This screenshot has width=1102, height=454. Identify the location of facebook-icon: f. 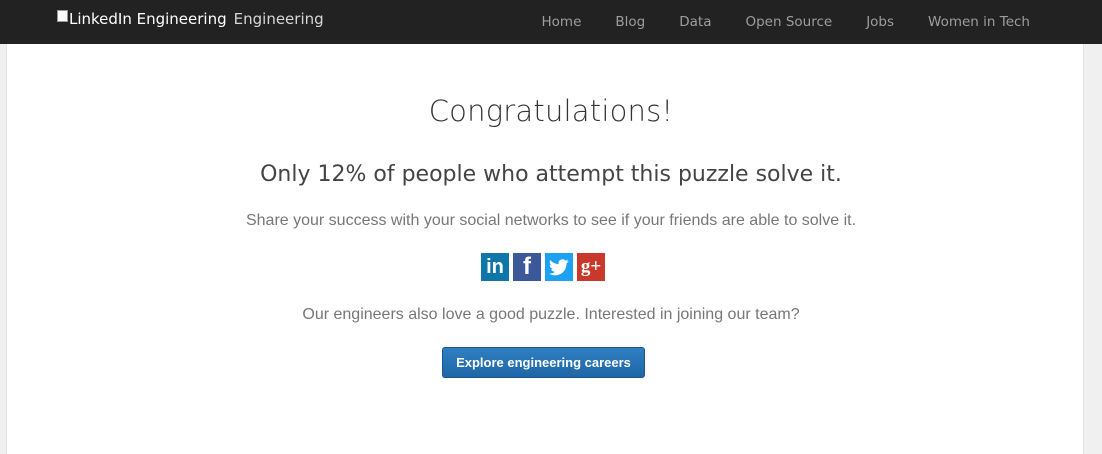
(527, 266).